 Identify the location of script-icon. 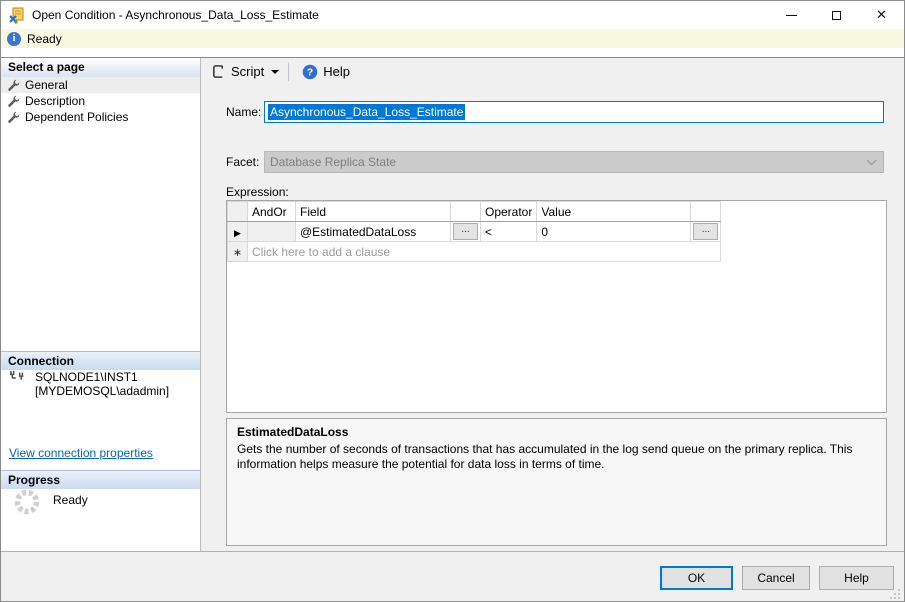
(218, 71).